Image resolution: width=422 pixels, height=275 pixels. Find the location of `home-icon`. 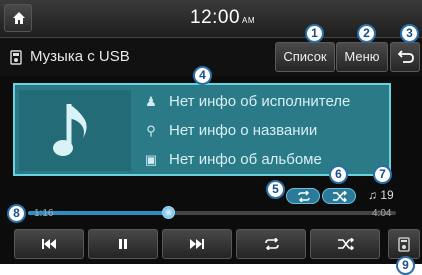

home-icon is located at coordinates (19, 18).